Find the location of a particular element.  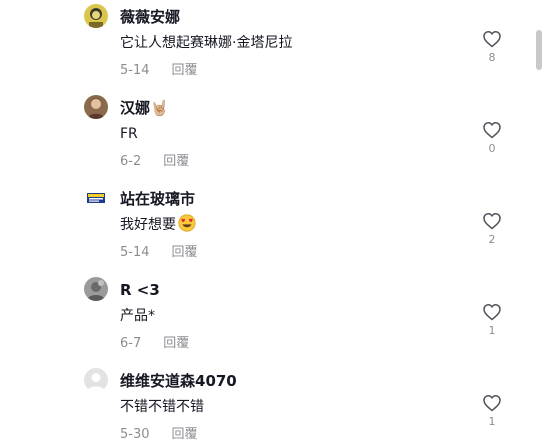

comment-meta: 5-30 回覆 is located at coordinates (159, 435).